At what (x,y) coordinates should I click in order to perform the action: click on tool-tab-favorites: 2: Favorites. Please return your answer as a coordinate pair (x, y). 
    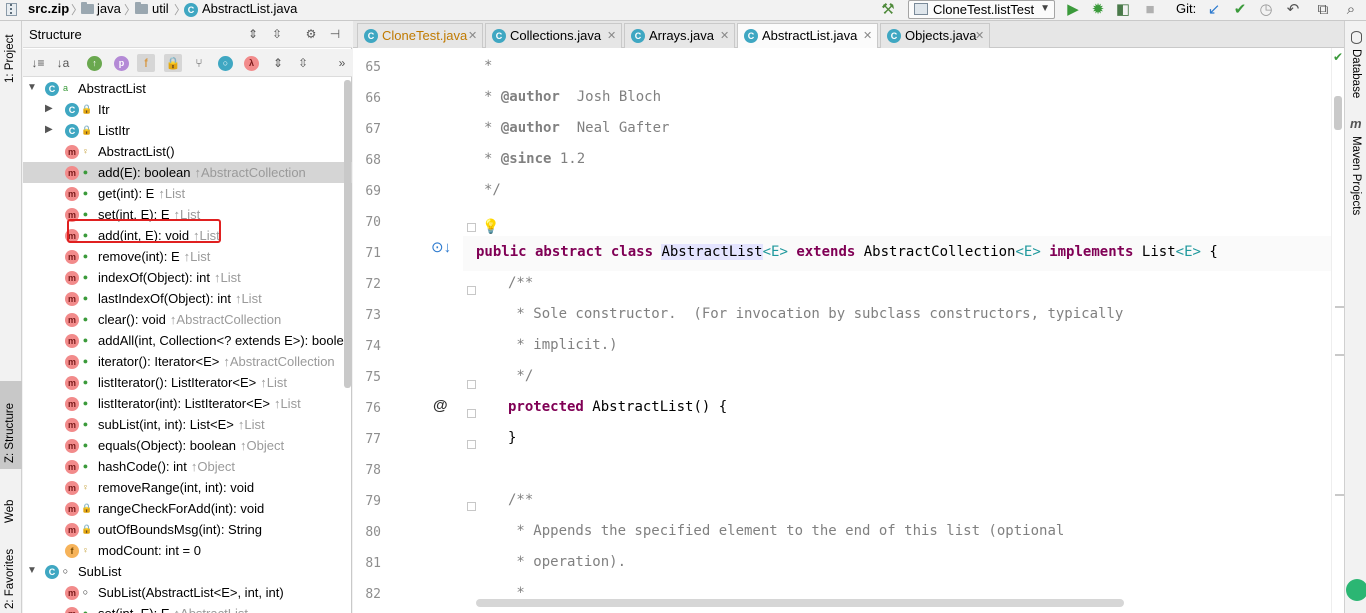
    Looking at the image, I should click on (11, 577).